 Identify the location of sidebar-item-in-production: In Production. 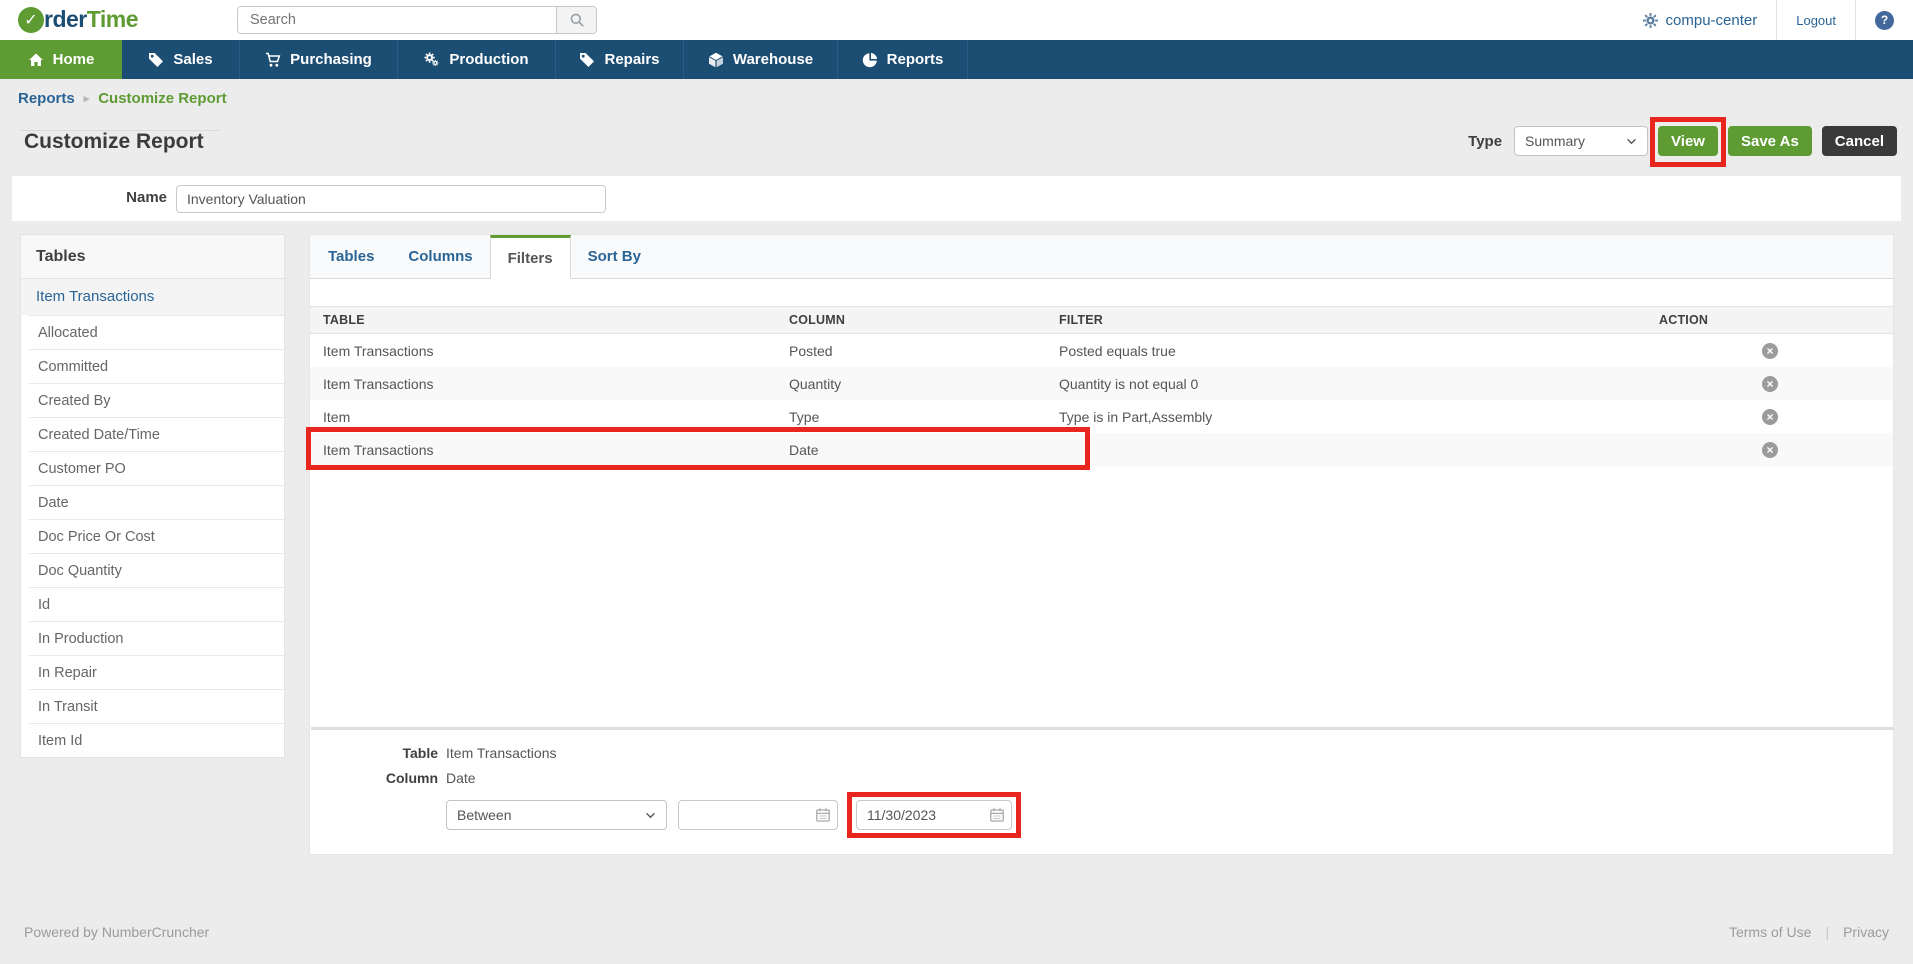
(156, 638).